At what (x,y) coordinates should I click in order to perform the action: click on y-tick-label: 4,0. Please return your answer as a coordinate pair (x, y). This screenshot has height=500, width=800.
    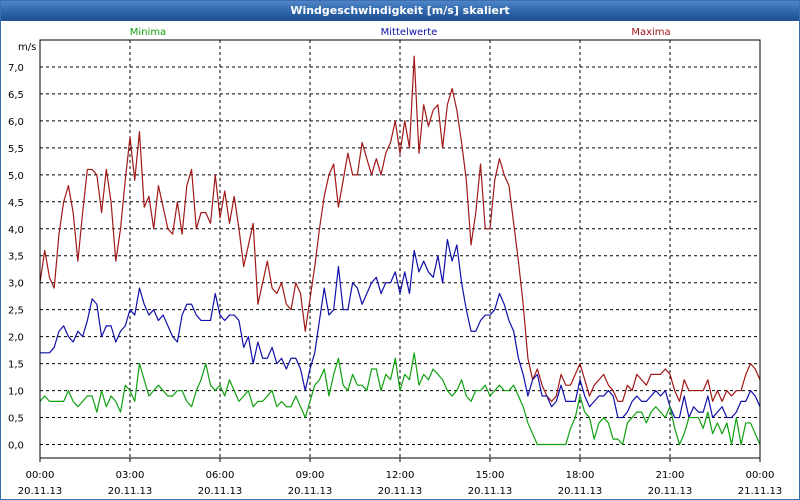
    Looking at the image, I should click on (16, 230).